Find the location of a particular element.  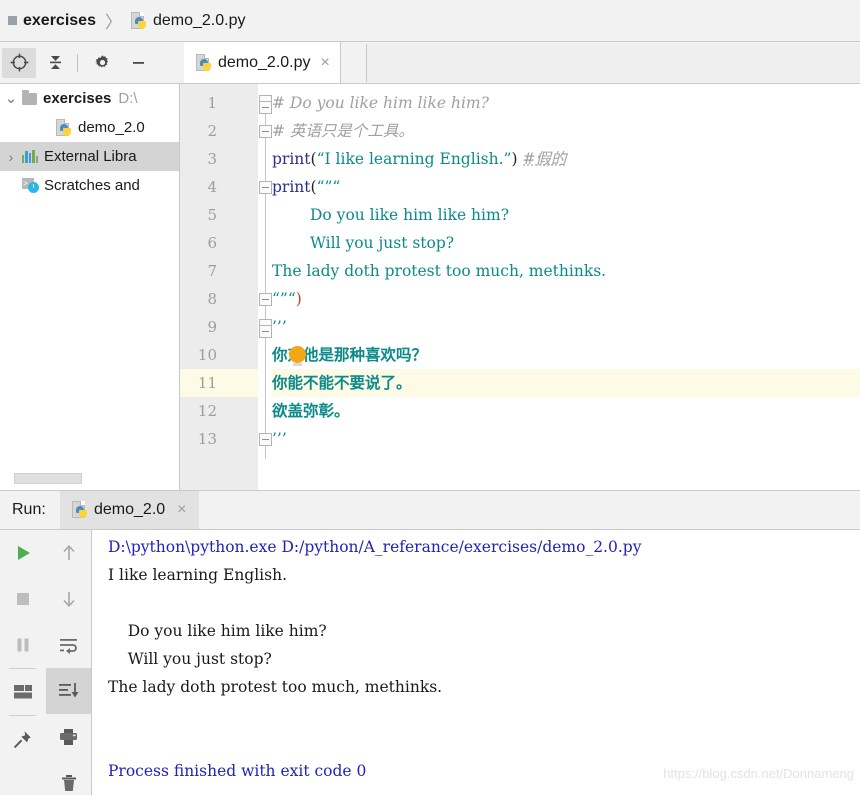

toolbar-divider is located at coordinates (77, 62).